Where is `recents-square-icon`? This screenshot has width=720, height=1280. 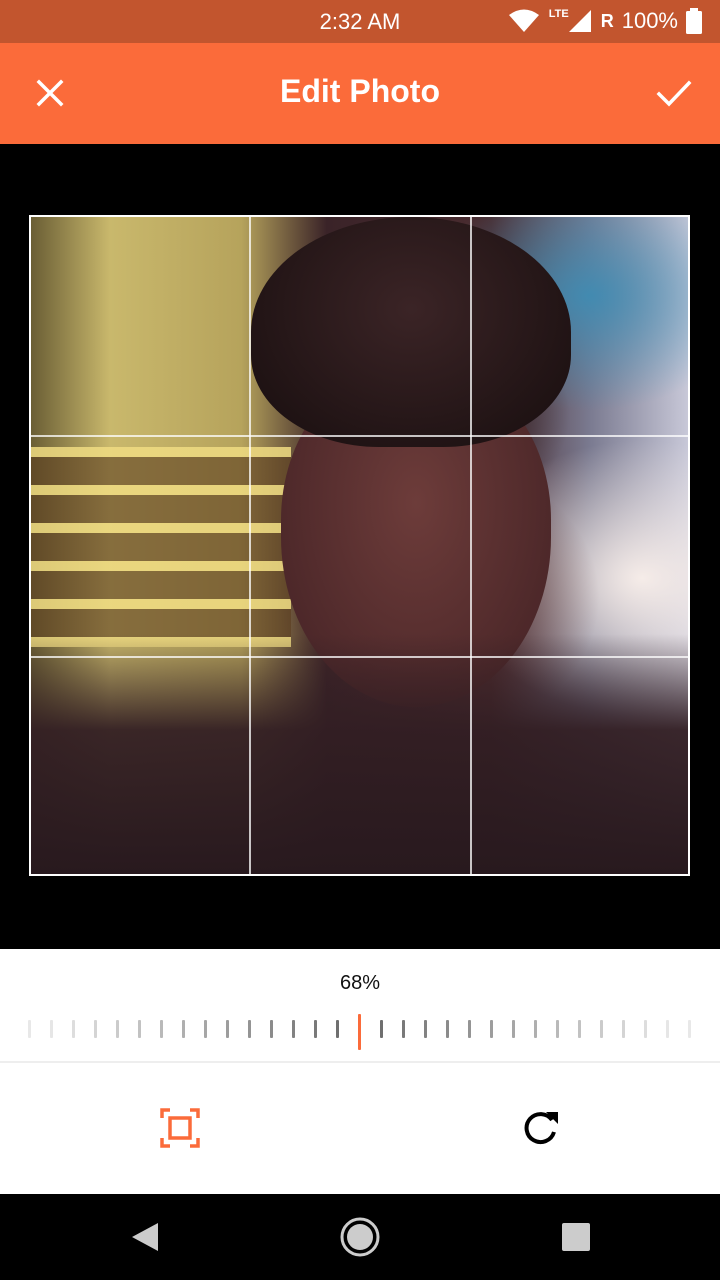
recents-square-icon is located at coordinates (576, 1237).